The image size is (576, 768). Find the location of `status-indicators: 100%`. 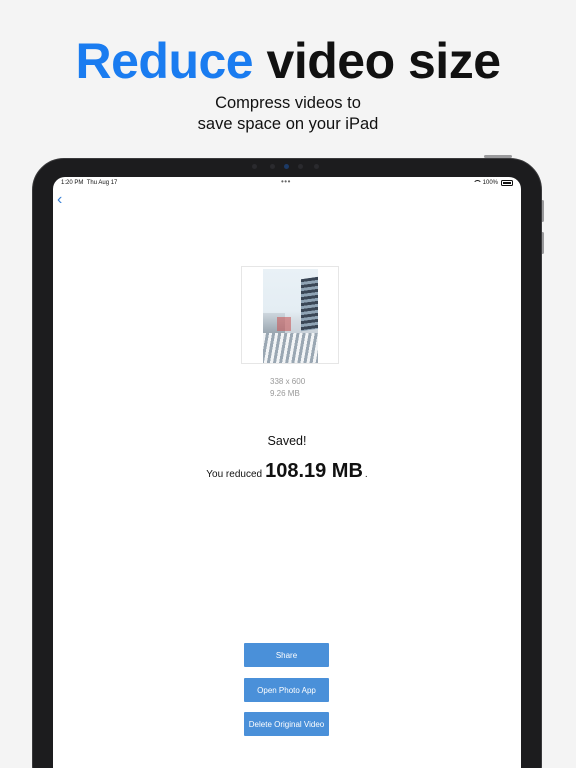

status-indicators: 100% is located at coordinates (492, 183).